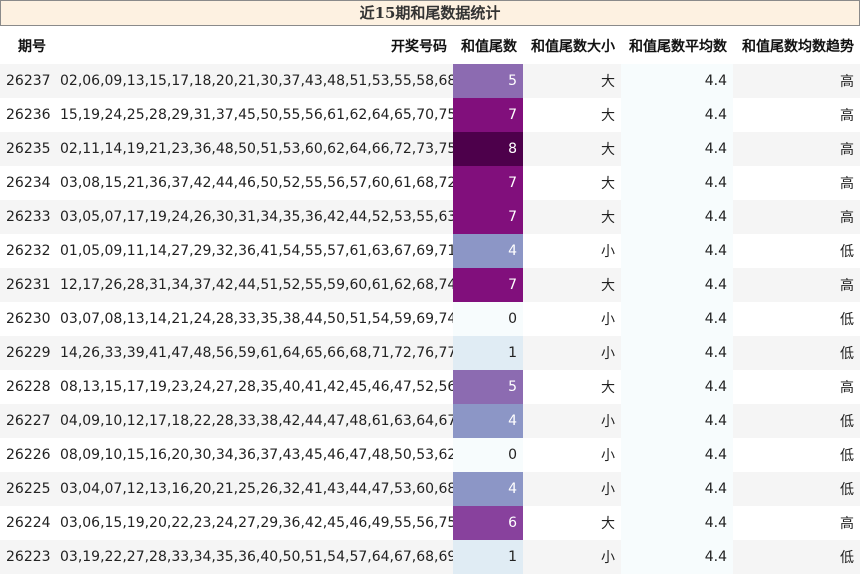 Image resolution: width=860 pixels, height=574 pixels. What do you see at coordinates (430, 13) in the screenshot?
I see `table-title: 近15期和尾数据统计` at bounding box center [430, 13].